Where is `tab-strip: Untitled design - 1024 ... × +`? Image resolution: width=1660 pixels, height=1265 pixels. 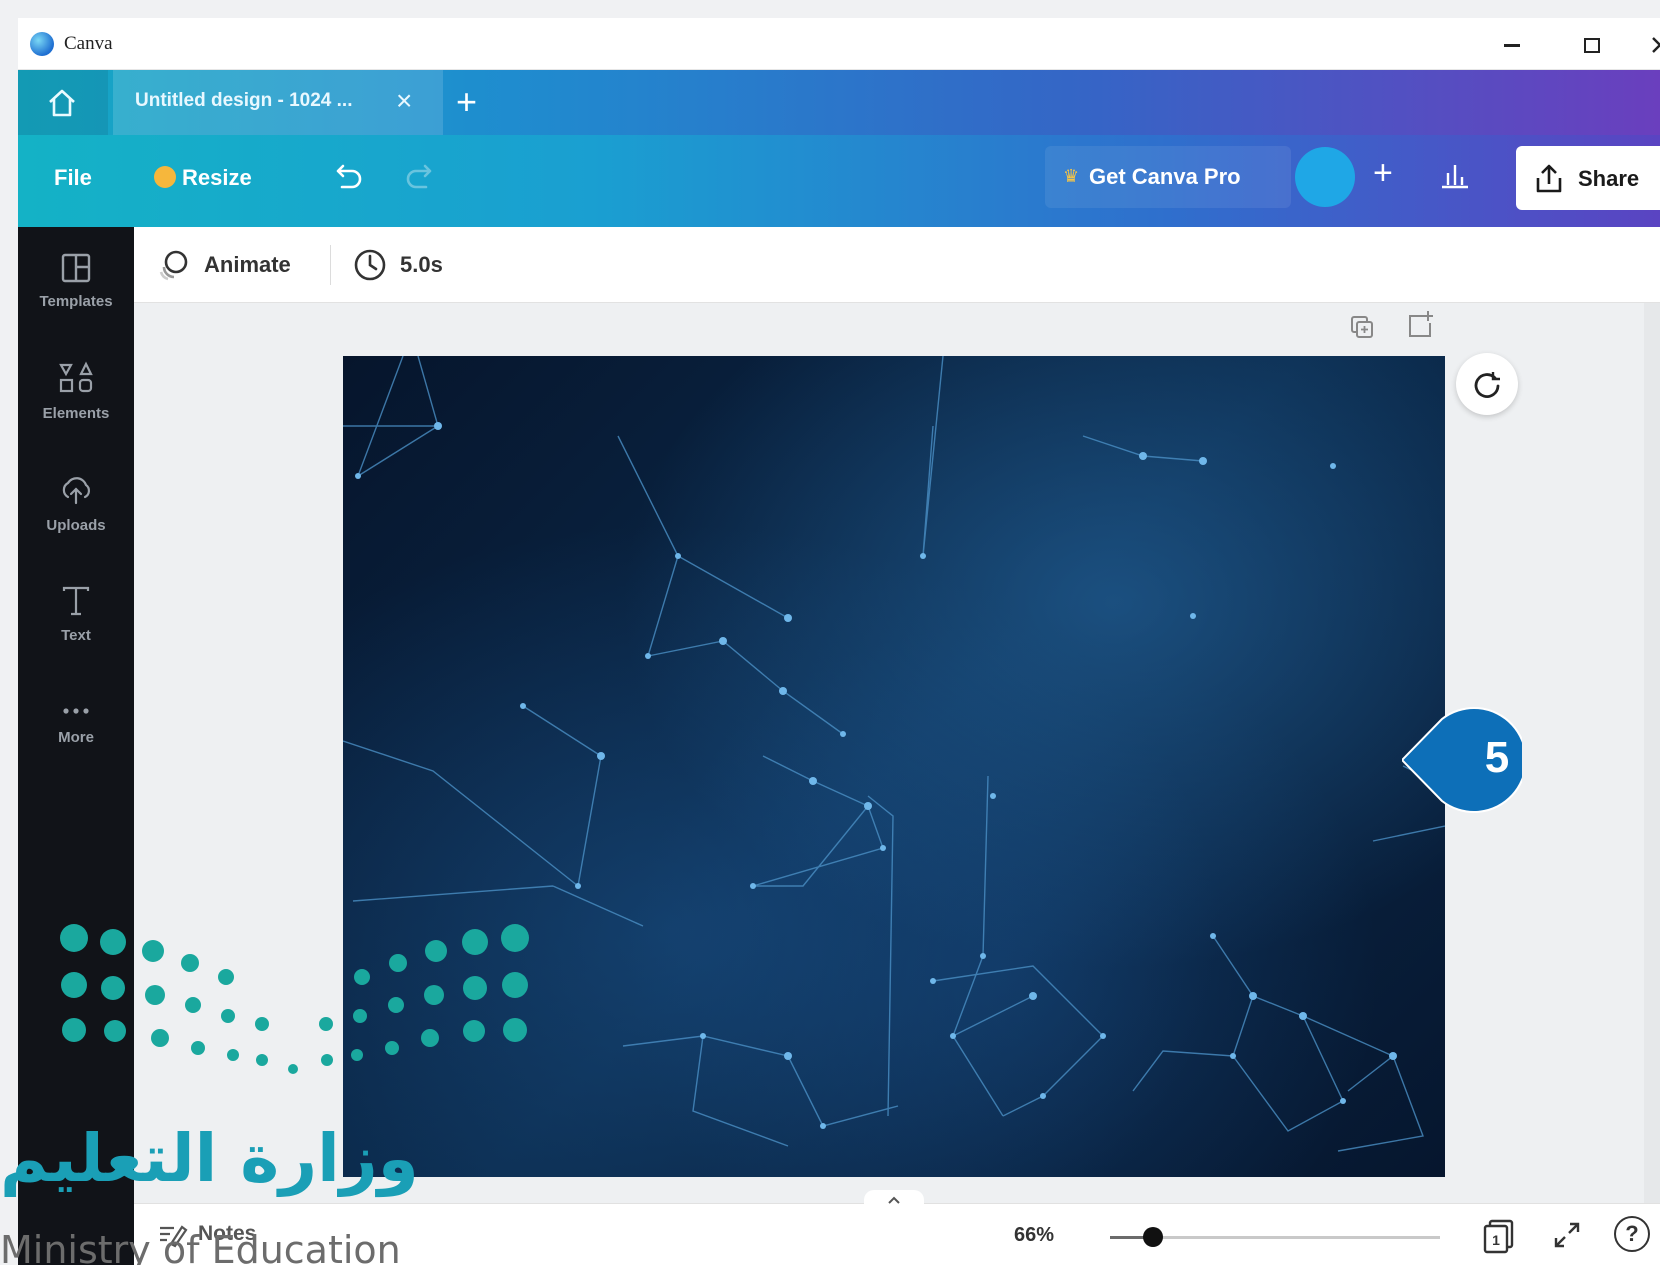 tab-strip: Untitled design - 1024 ... × + is located at coordinates (839, 102).